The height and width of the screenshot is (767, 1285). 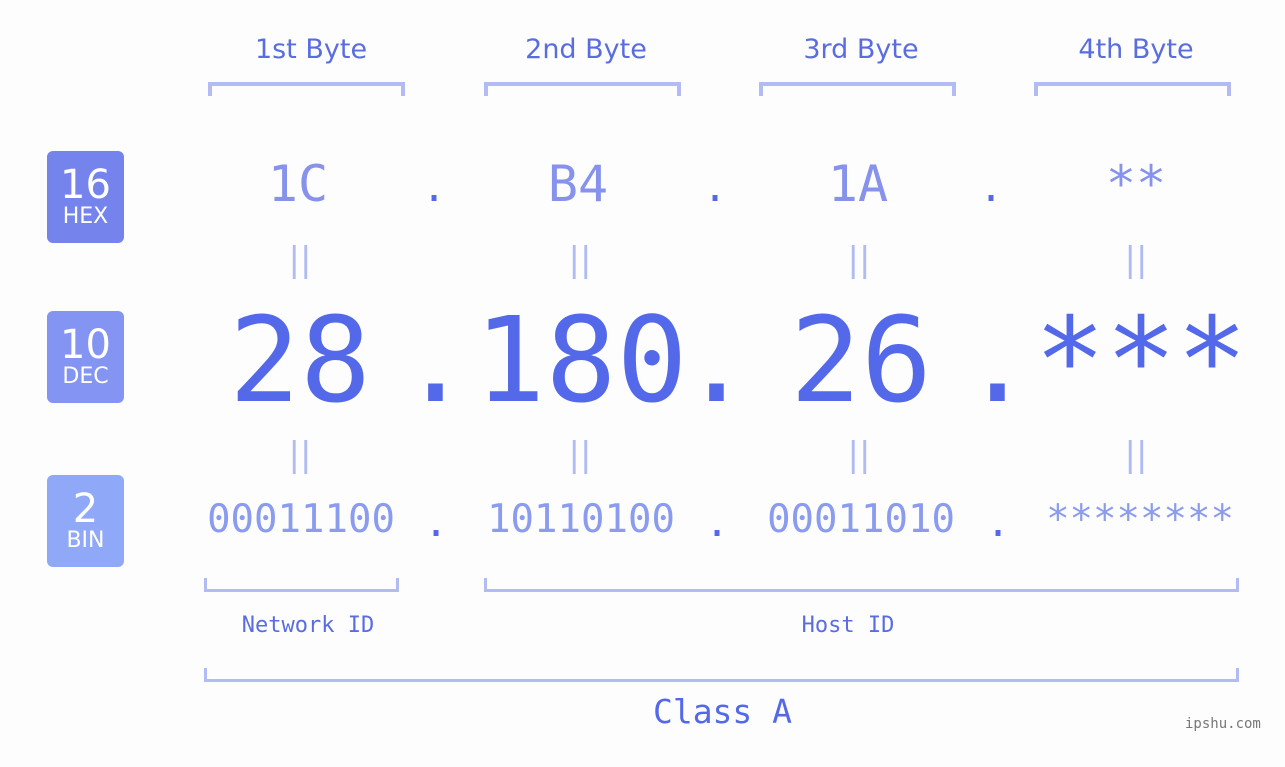 What do you see at coordinates (861, 585) in the screenshot?
I see `host-id-bracket` at bounding box center [861, 585].